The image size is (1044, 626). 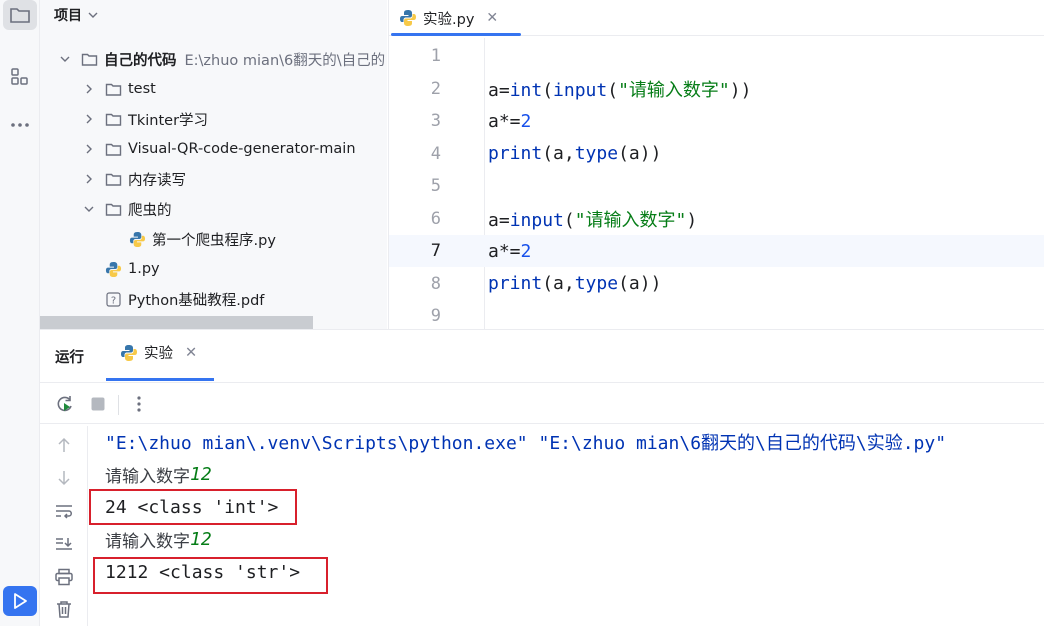 I want to click on line-number: 2, so click(x=435, y=88).